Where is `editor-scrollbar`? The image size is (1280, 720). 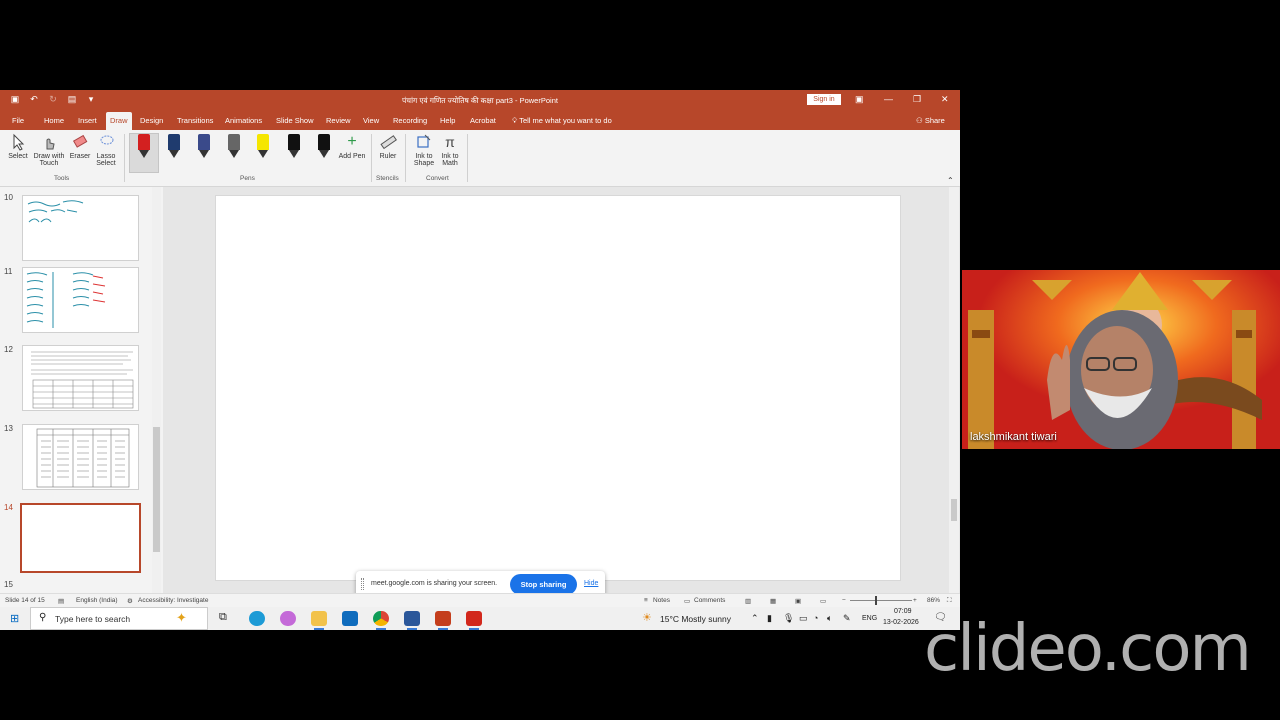
editor-scrollbar is located at coordinates (954, 390).